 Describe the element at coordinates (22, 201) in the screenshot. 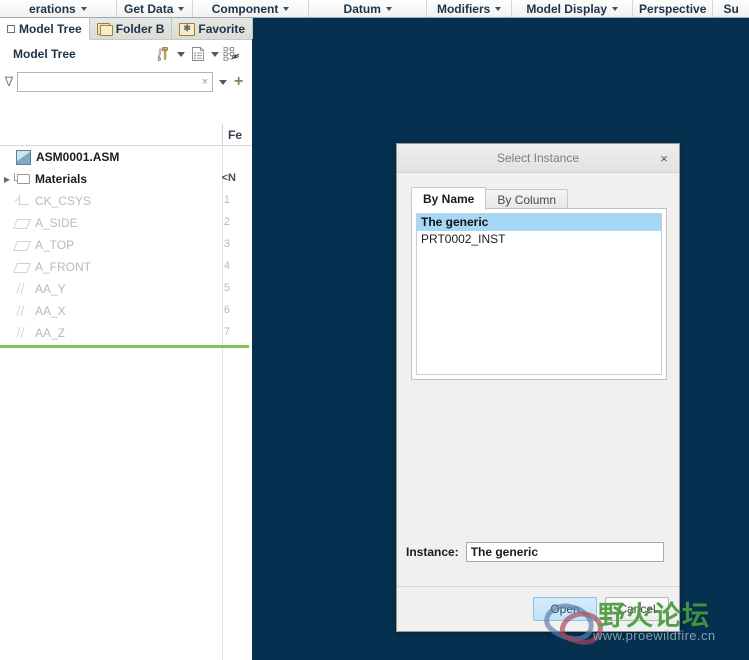

I see `csys-icon` at that location.